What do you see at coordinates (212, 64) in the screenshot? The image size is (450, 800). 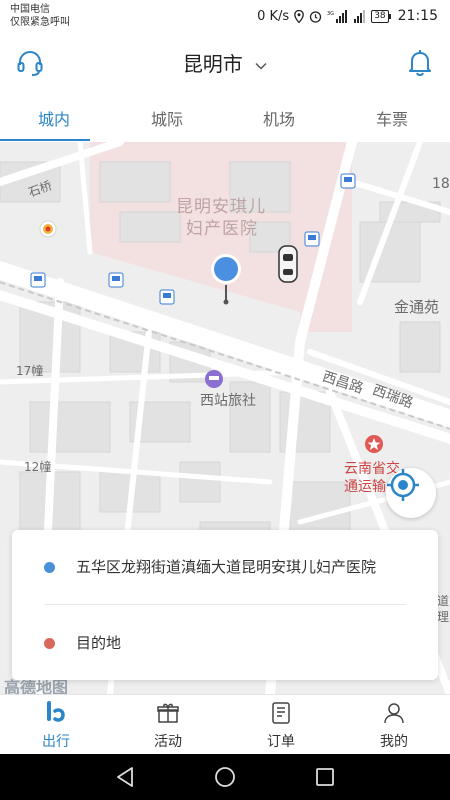 I see `city-name: 昆明市` at bounding box center [212, 64].